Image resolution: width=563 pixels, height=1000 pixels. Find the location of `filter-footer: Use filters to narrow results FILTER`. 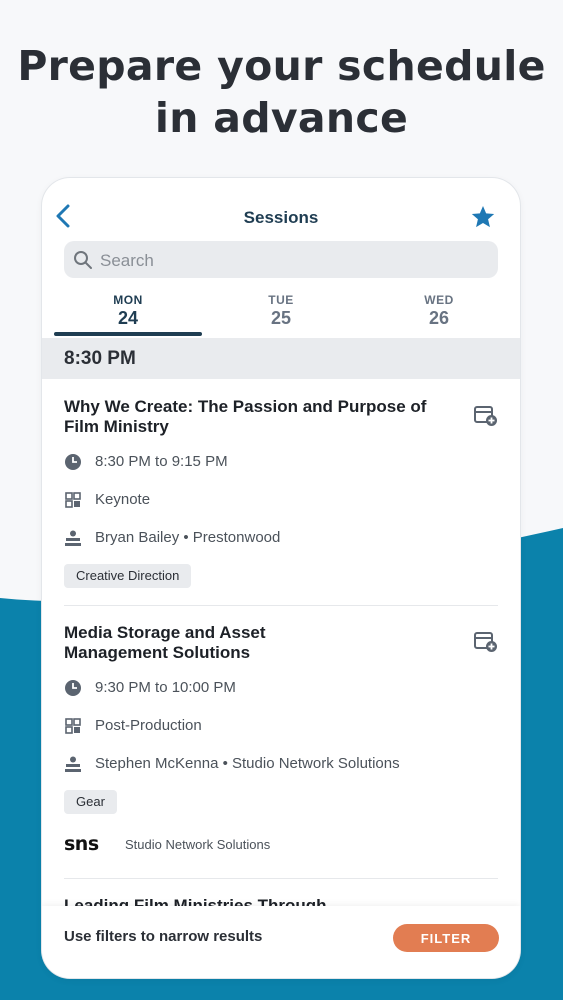

filter-footer: Use filters to narrow results FILTER is located at coordinates (281, 942).